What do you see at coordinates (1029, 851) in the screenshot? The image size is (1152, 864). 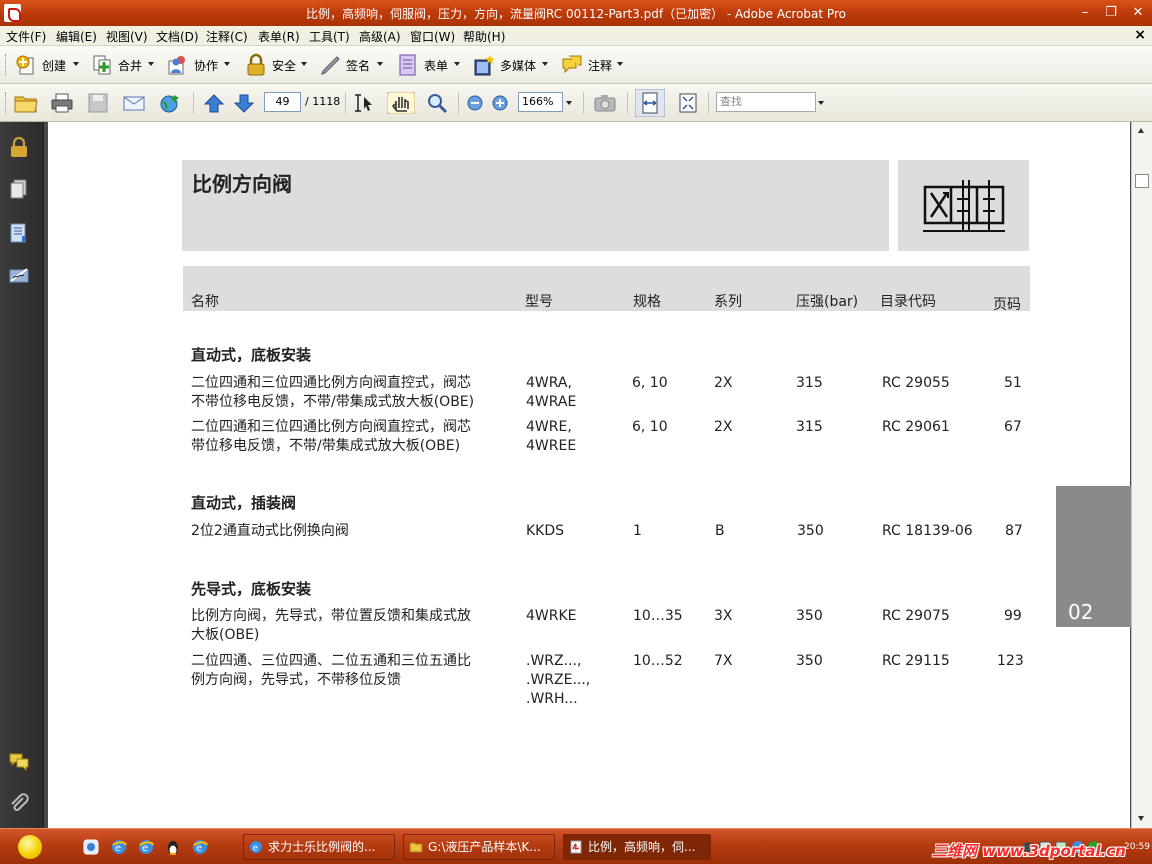 I see `watermark-logo: 三维网 www.3dportal.cn` at bounding box center [1029, 851].